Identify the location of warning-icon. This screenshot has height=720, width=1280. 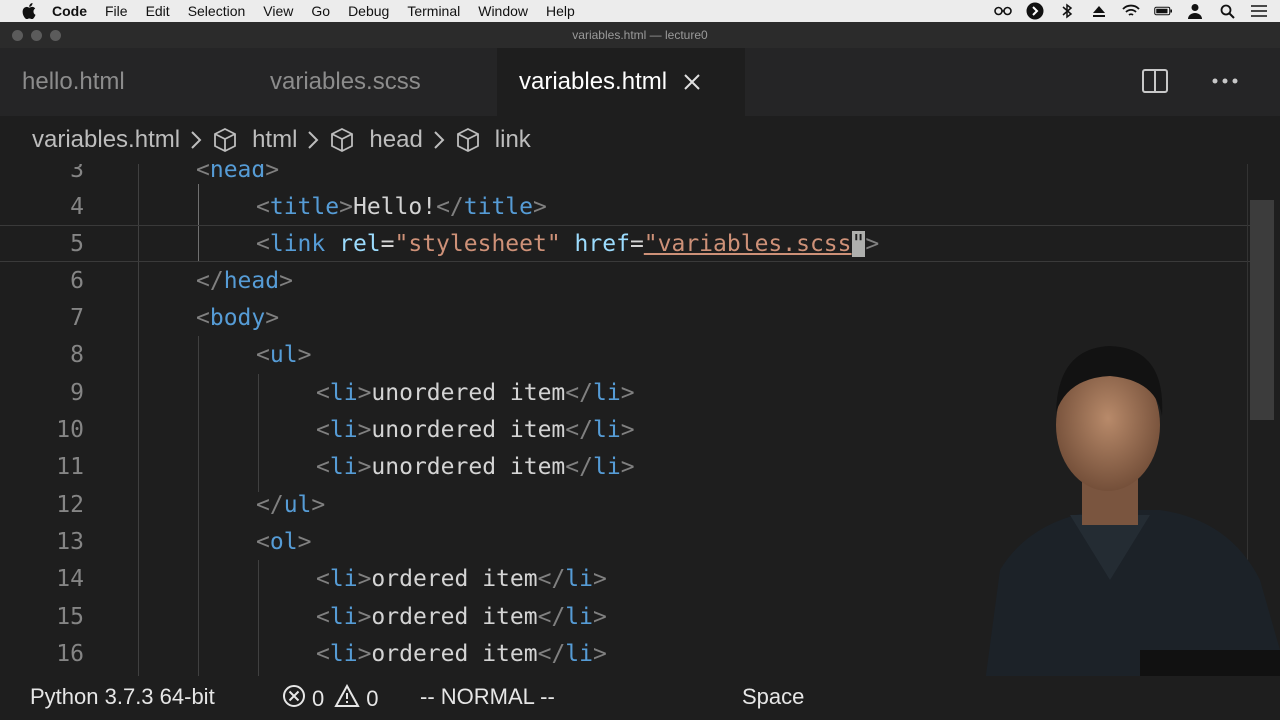
(350, 698).